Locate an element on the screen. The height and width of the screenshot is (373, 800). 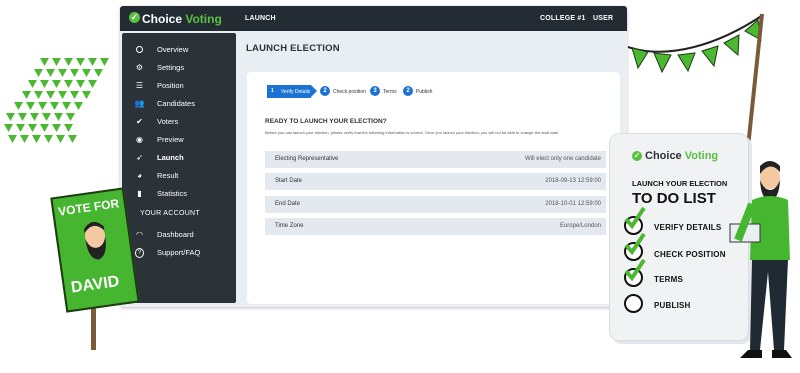
sidebar-item-label: Candidates is located at coordinates (176, 103).